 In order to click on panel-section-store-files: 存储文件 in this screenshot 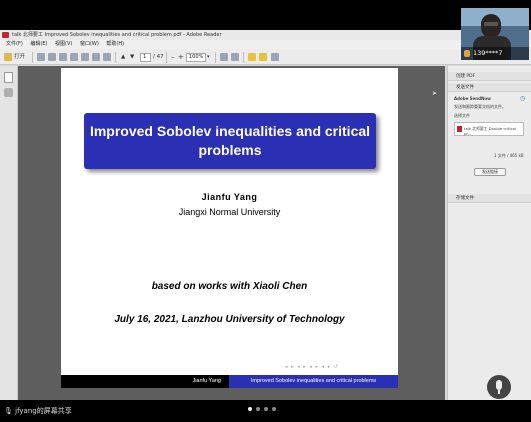, I will do `click(489, 198)`.